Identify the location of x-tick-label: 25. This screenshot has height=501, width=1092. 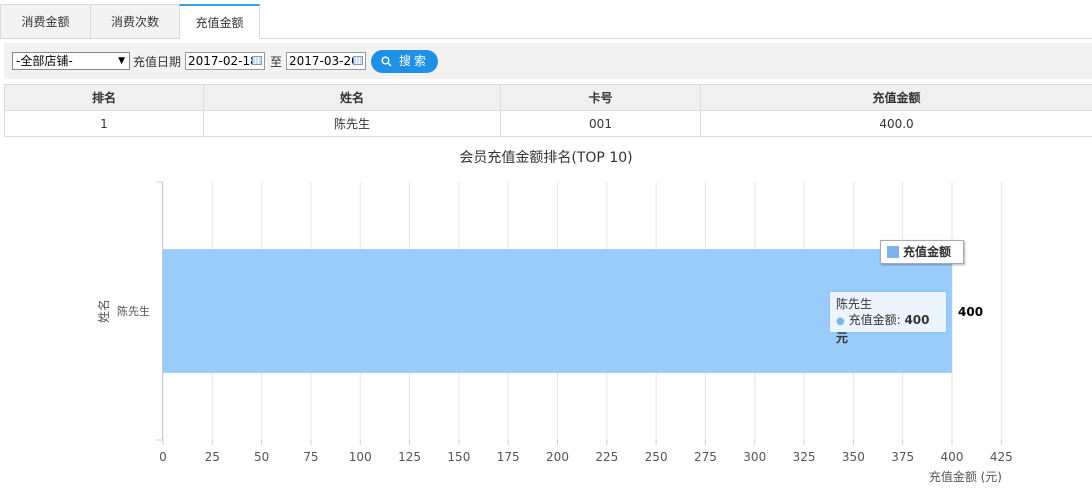
(212, 457).